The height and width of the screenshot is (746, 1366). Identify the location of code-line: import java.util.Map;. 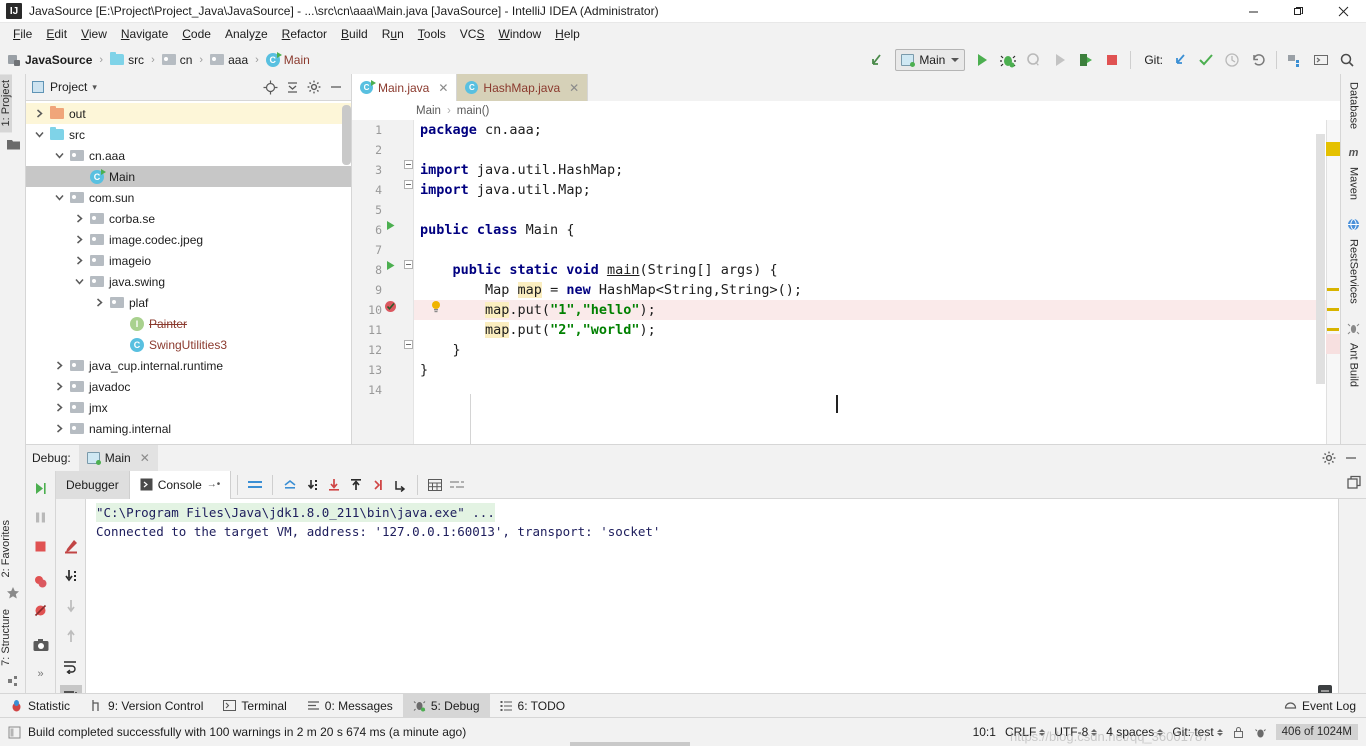
(877, 190).